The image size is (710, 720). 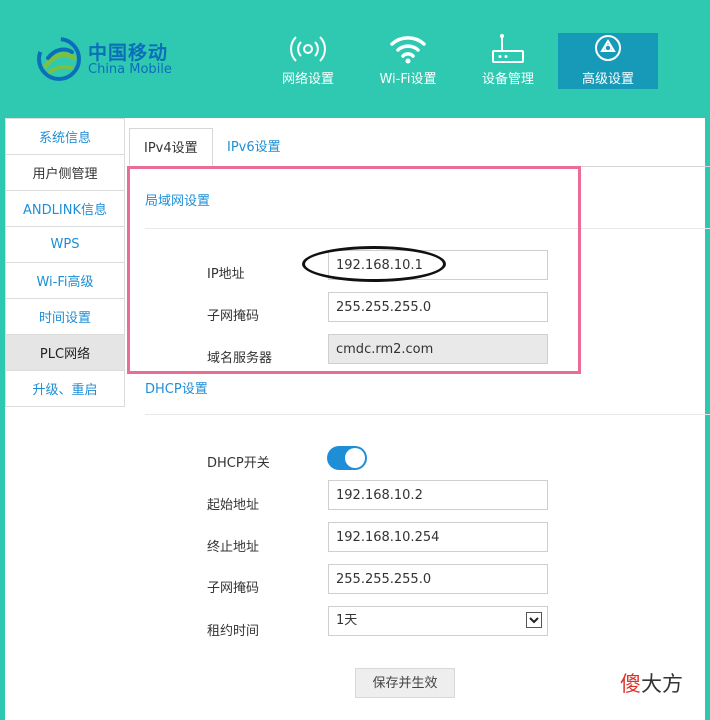 I want to click on nav-network-settings: 网络设置, so click(x=308, y=61).